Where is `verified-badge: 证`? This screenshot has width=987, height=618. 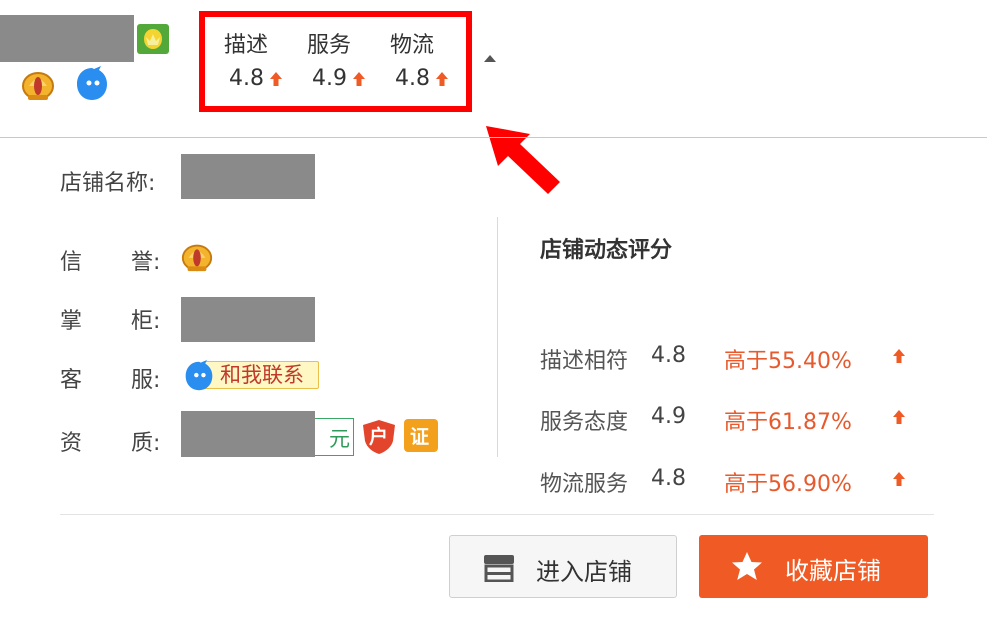
verified-badge: 证 is located at coordinates (421, 435).